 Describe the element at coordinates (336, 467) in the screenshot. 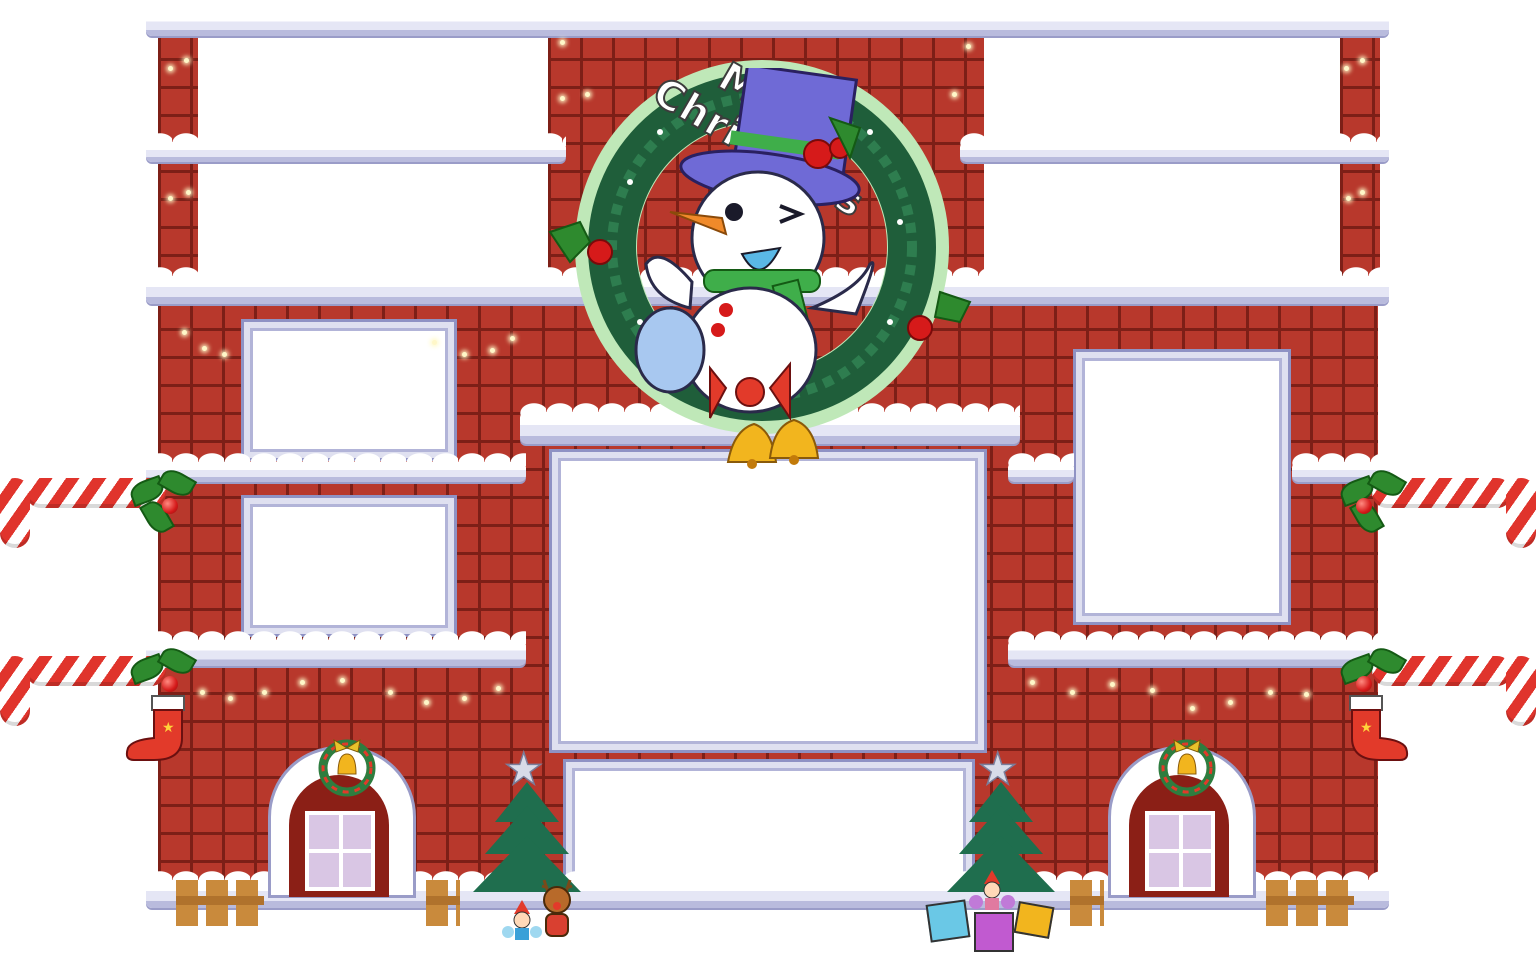

I see `left-middle-ledge` at that location.